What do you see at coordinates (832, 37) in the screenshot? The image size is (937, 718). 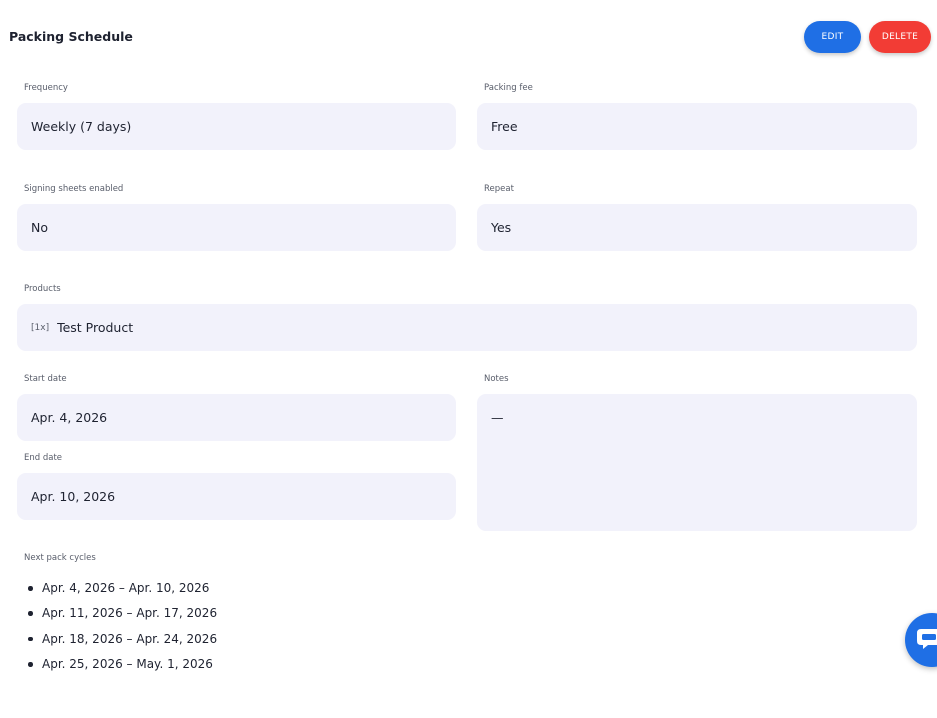 I see `edit-button: EDIT` at bounding box center [832, 37].